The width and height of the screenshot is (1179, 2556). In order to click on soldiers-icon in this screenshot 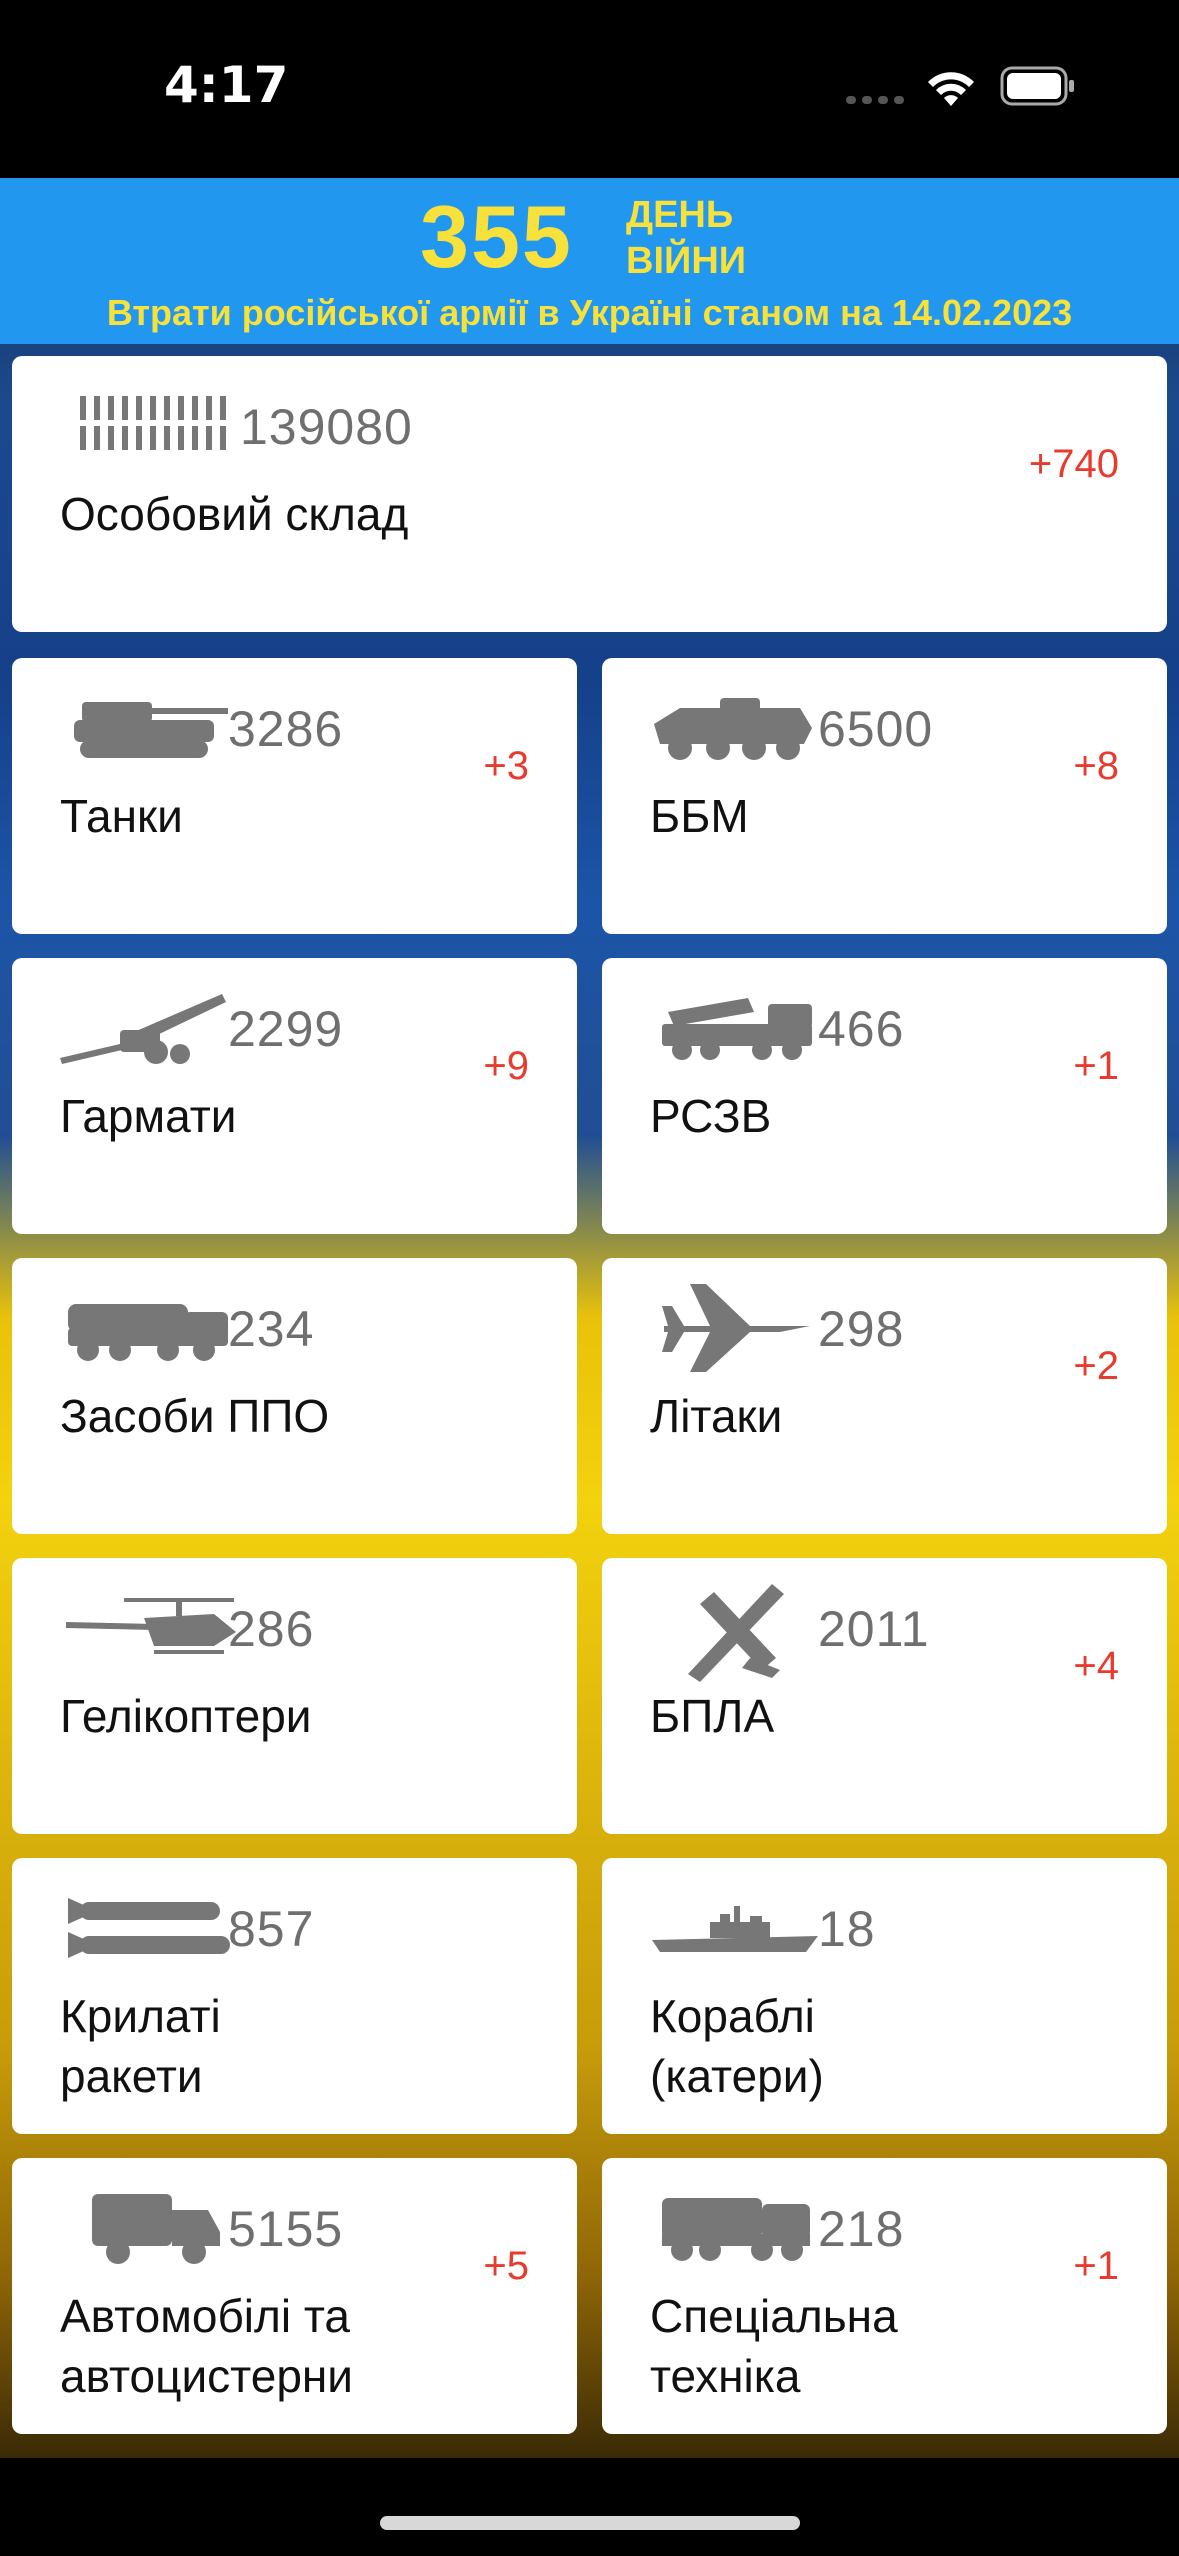, I will do `click(156, 424)`.